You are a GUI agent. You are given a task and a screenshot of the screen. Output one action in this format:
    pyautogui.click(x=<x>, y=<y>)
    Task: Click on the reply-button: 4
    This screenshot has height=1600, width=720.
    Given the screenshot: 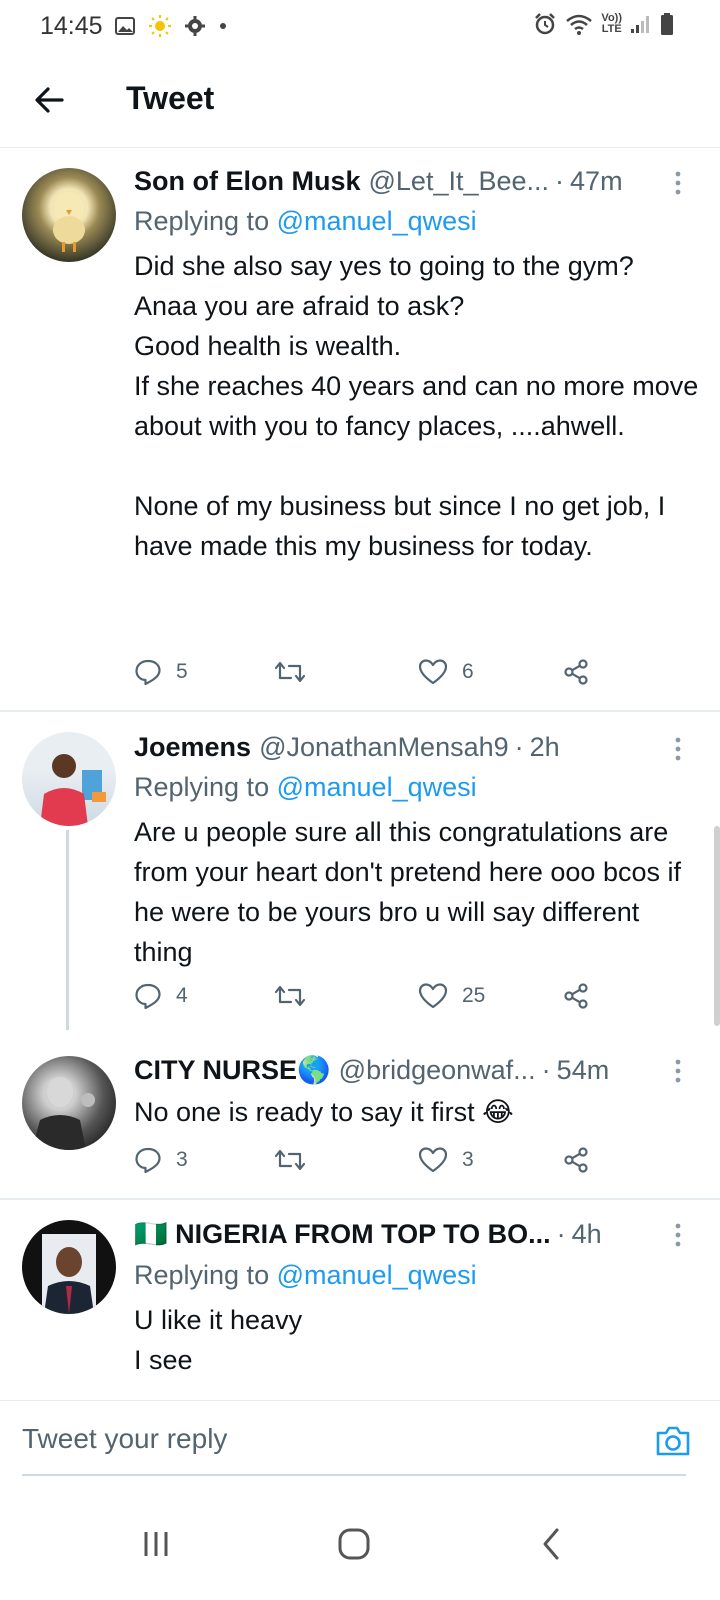 What is the action you would take?
    pyautogui.click(x=161, y=996)
    